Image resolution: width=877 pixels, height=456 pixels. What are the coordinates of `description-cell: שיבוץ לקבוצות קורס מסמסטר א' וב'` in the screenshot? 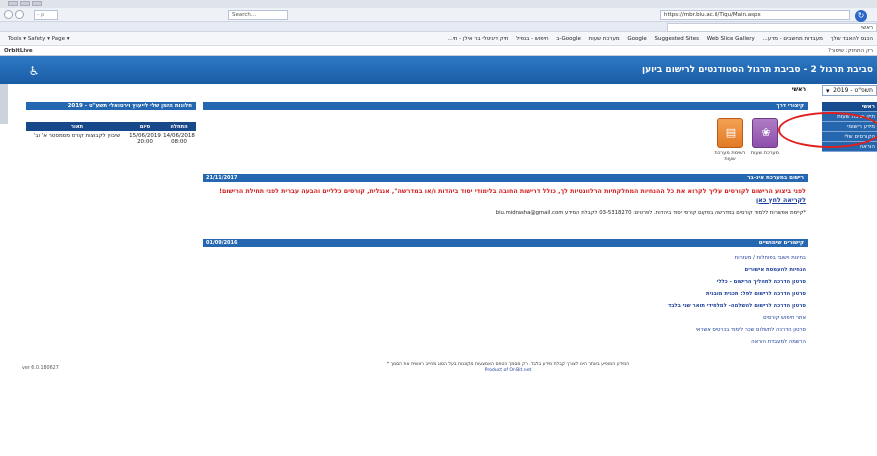 It's located at (77, 136).